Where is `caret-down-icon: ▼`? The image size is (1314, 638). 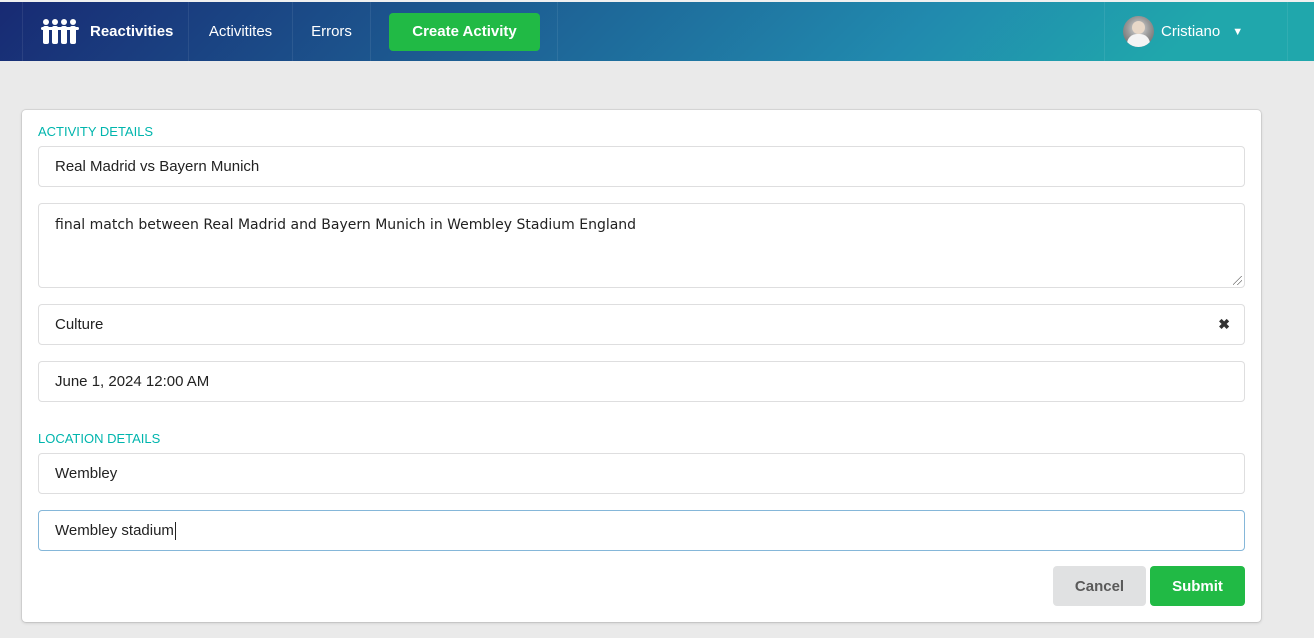 caret-down-icon: ▼ is located at coordinates (1238, 31).